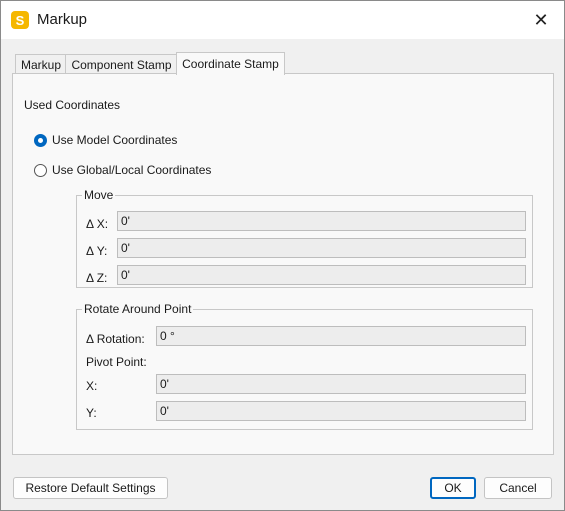 The height and width of the screenshot is (511, 565). What do you see at coordinates (40, 170) in the screenshot?
I see `global-local-coordinates-radio` at bounding box center [40, 170].